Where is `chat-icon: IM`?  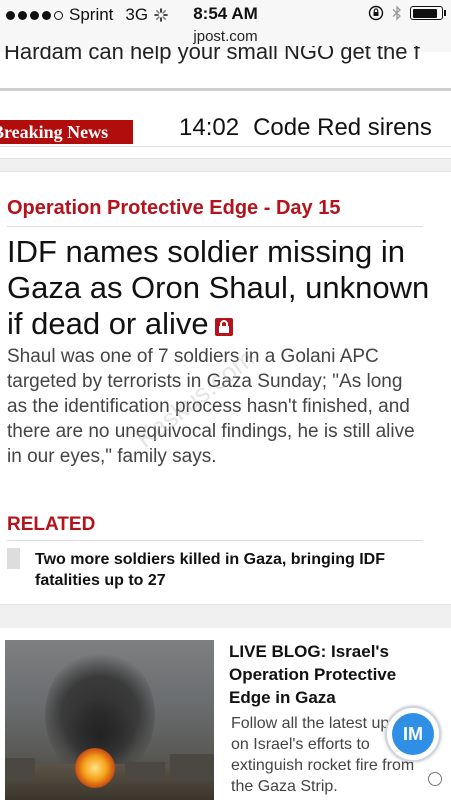
chat-icon: IM is located at coordinates (413, 734).